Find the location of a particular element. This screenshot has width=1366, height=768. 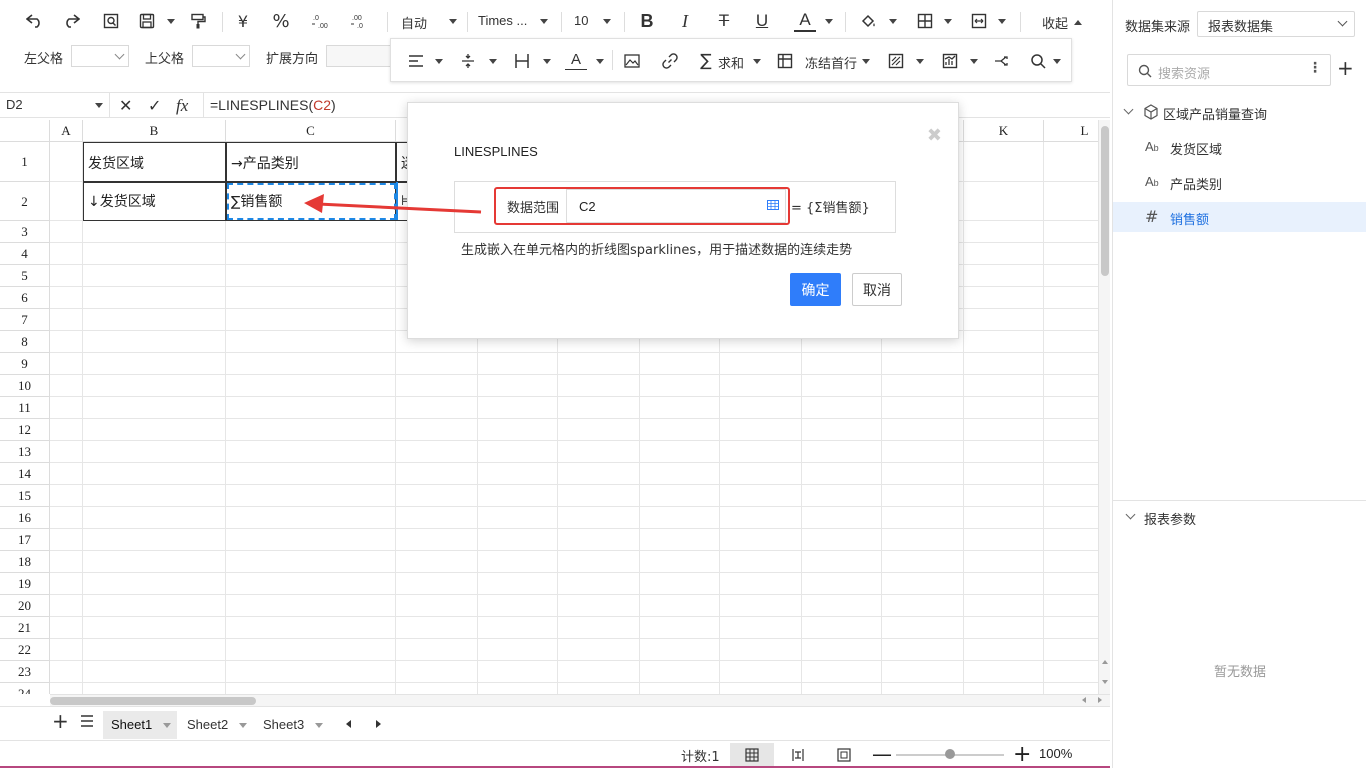

expand-direction-select is located at coordinates (358, 56).